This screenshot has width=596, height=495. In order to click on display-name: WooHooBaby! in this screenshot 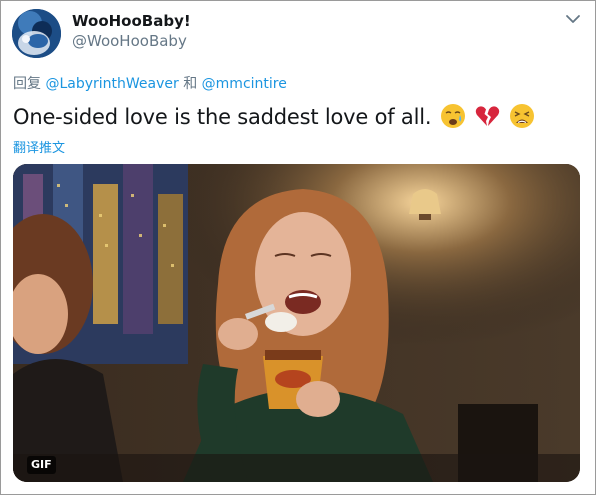, I will do `click(131, 21)`.